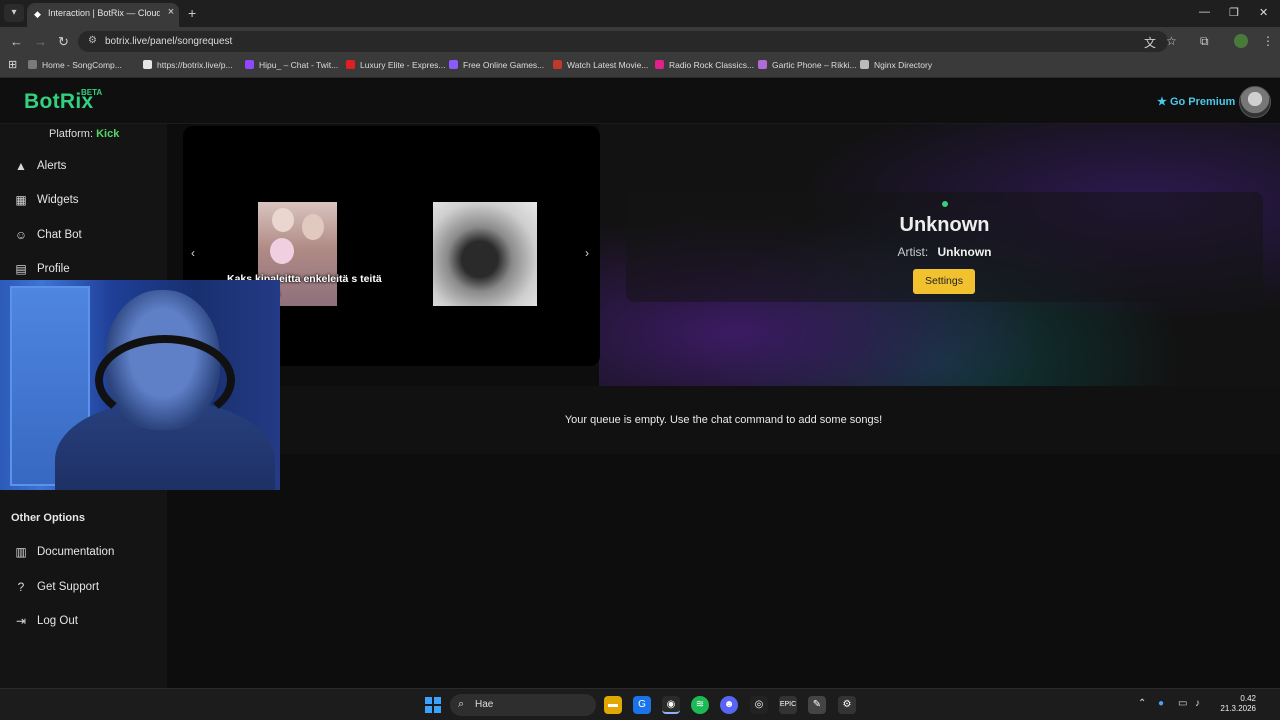 This screenshot has width=1280, height=720. I want to click on taskbar-clock: 0.42 21.3.2026, so click(1236, 704).